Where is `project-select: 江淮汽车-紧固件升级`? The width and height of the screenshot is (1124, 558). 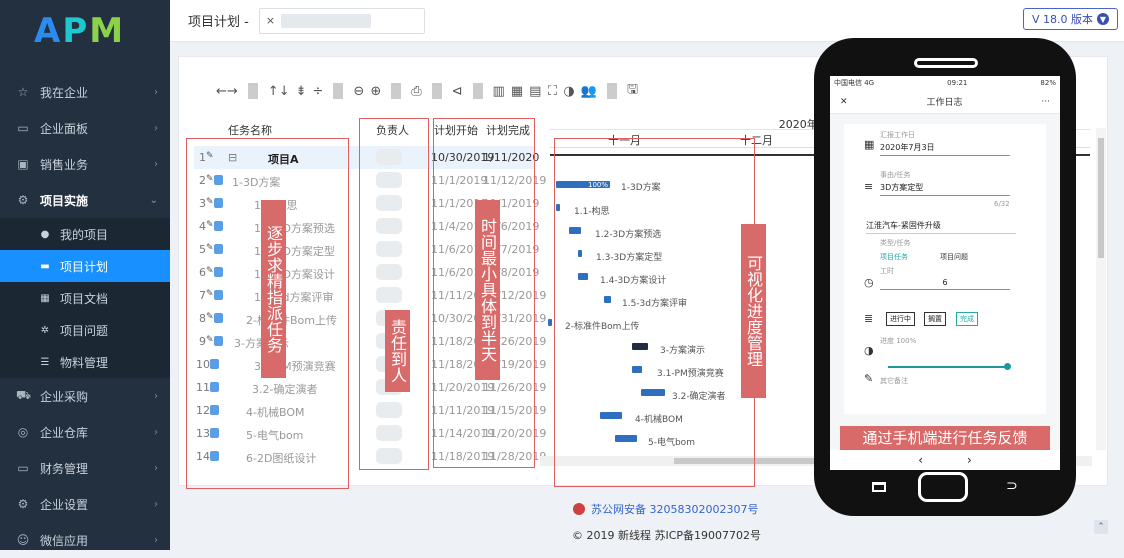 project-select: 江淮汽车-紧固件升级 is located at coordinates (941, 227).